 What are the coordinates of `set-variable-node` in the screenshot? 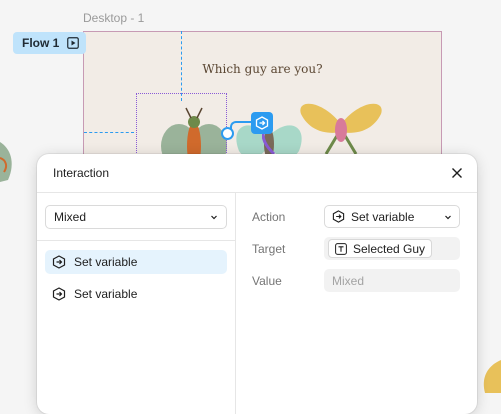 It's located at (262, 123).